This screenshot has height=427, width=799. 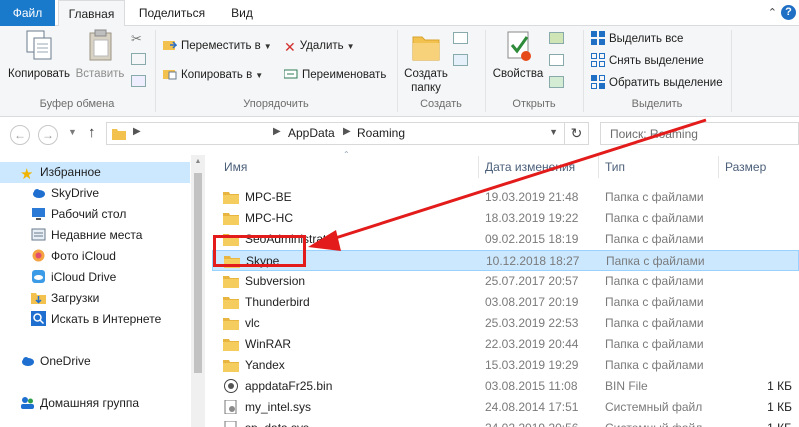 What do you see at coordinates (170, 75) in the screenshot?
I see `copy-folder-icon` at bounding box center [170, 75].